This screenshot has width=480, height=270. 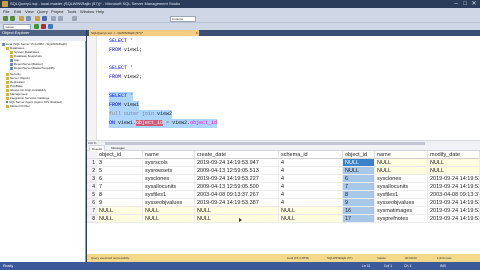 I want to click on cell: 2009-04-13 12:59:05.513, so click(x=237, y=171).